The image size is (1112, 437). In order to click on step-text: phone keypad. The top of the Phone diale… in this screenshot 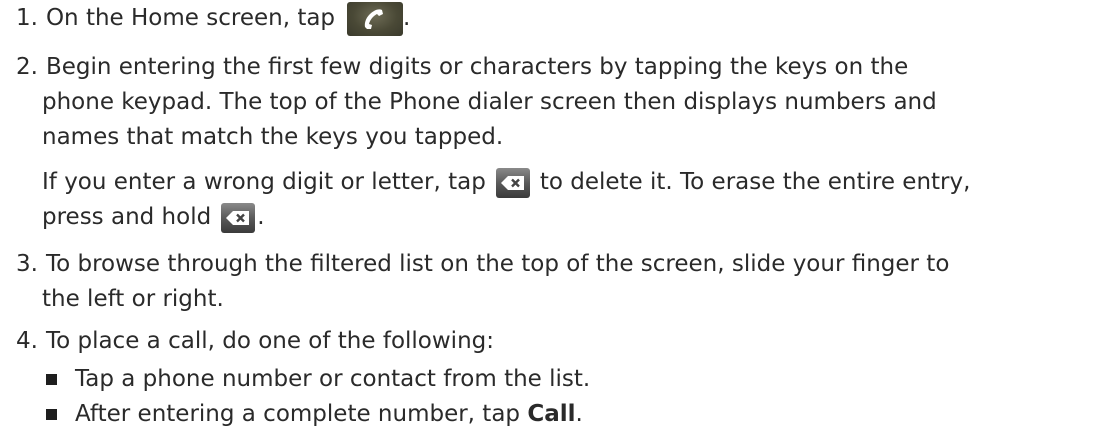, I will do `click(489, 102)`.